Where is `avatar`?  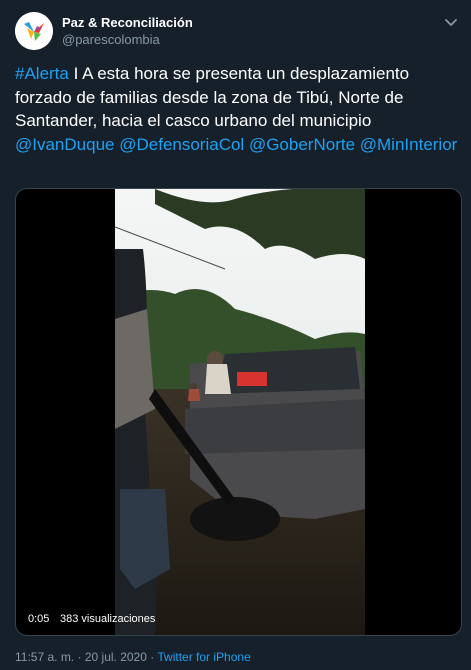 avatar is located at coordinates (34, 31).